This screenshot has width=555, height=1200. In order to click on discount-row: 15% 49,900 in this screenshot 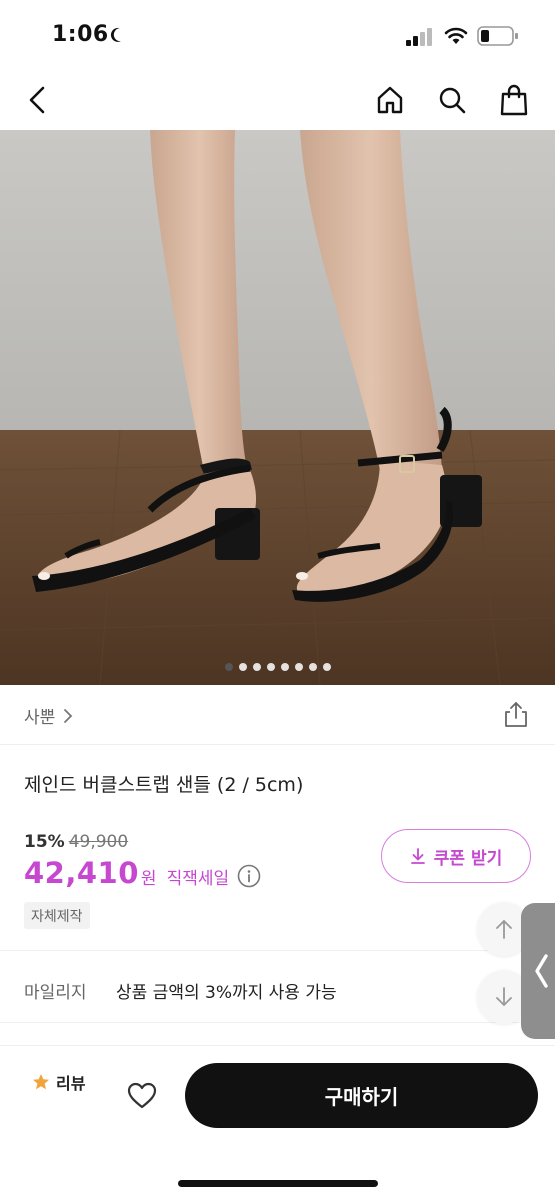, I will do `click(76, 842)`.